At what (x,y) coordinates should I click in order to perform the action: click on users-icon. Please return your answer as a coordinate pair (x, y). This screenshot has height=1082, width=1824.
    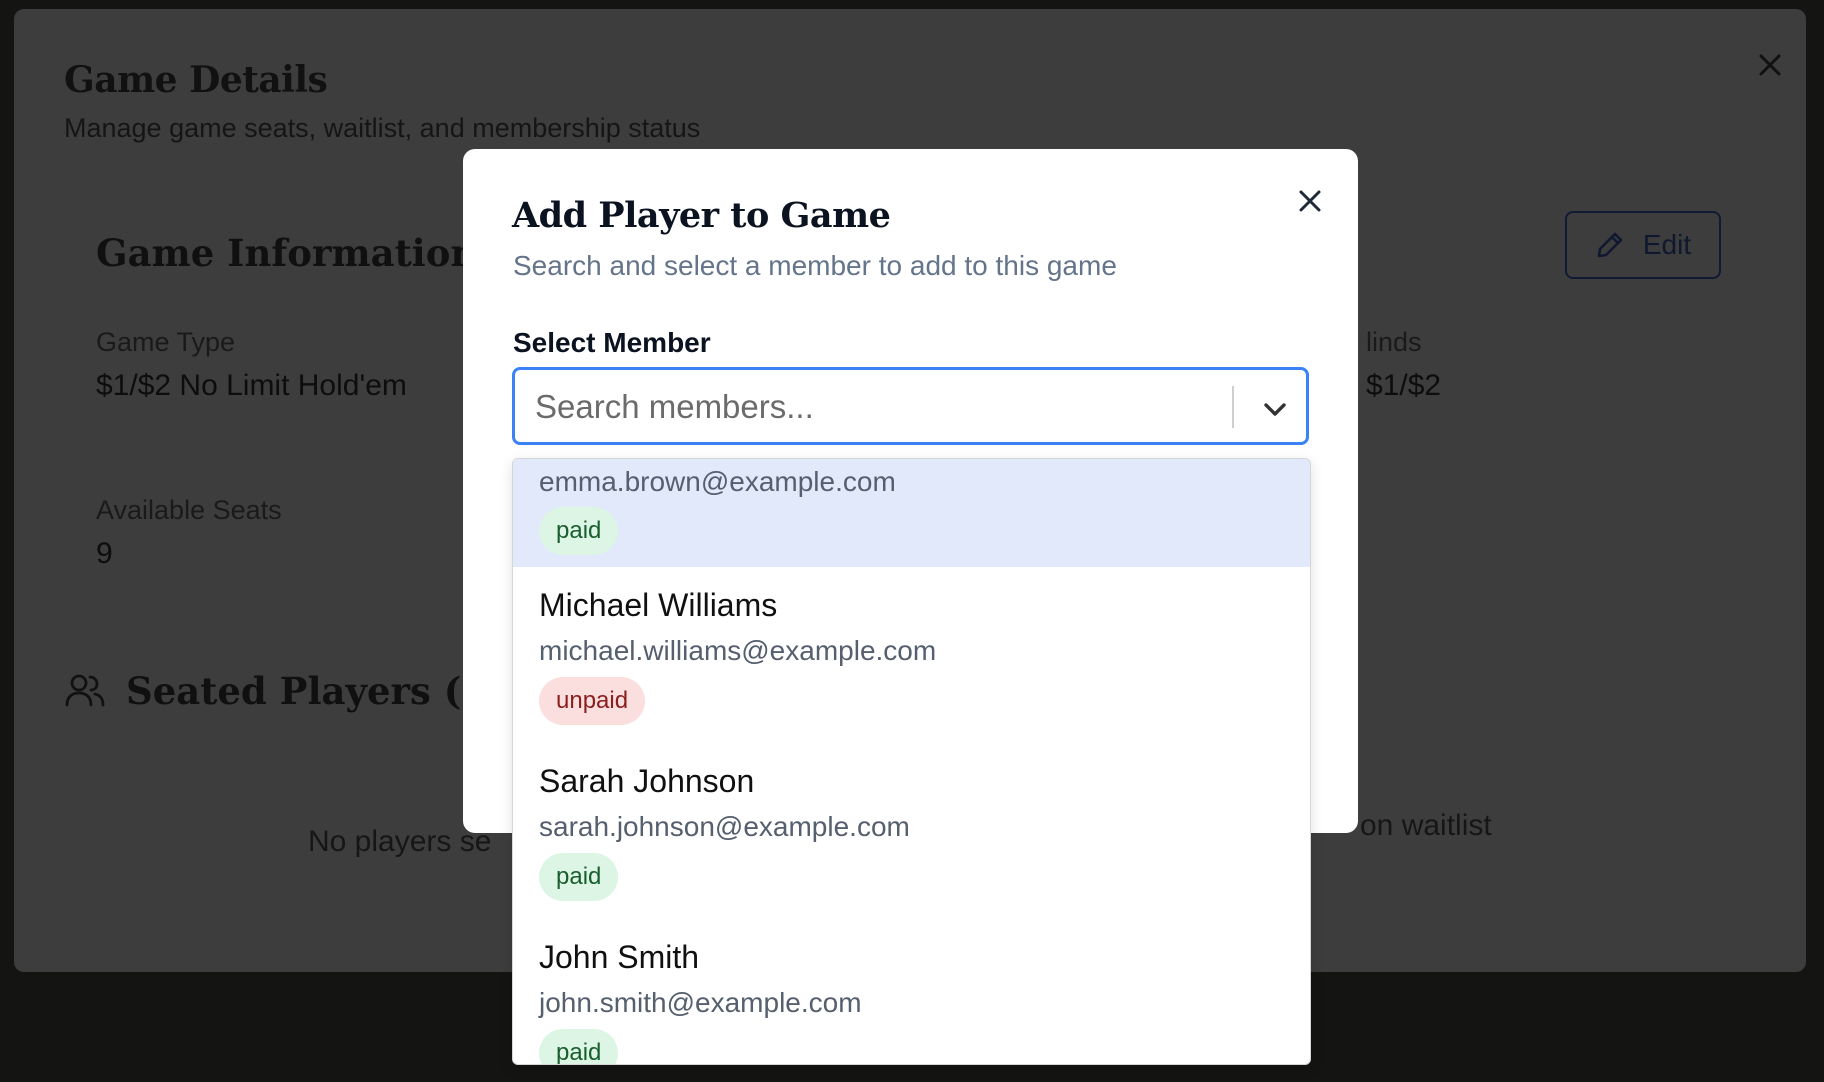
    Looking at the image, I should click on (85, 690).